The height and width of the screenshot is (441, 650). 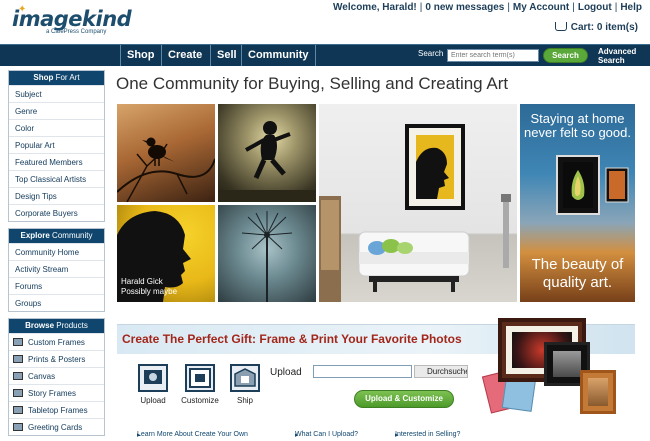 What do you see at coordinates (604, 27) in the screenshot?
I see `cart-label: Cart: 0 item(s)` at bounding box center [604, 27].